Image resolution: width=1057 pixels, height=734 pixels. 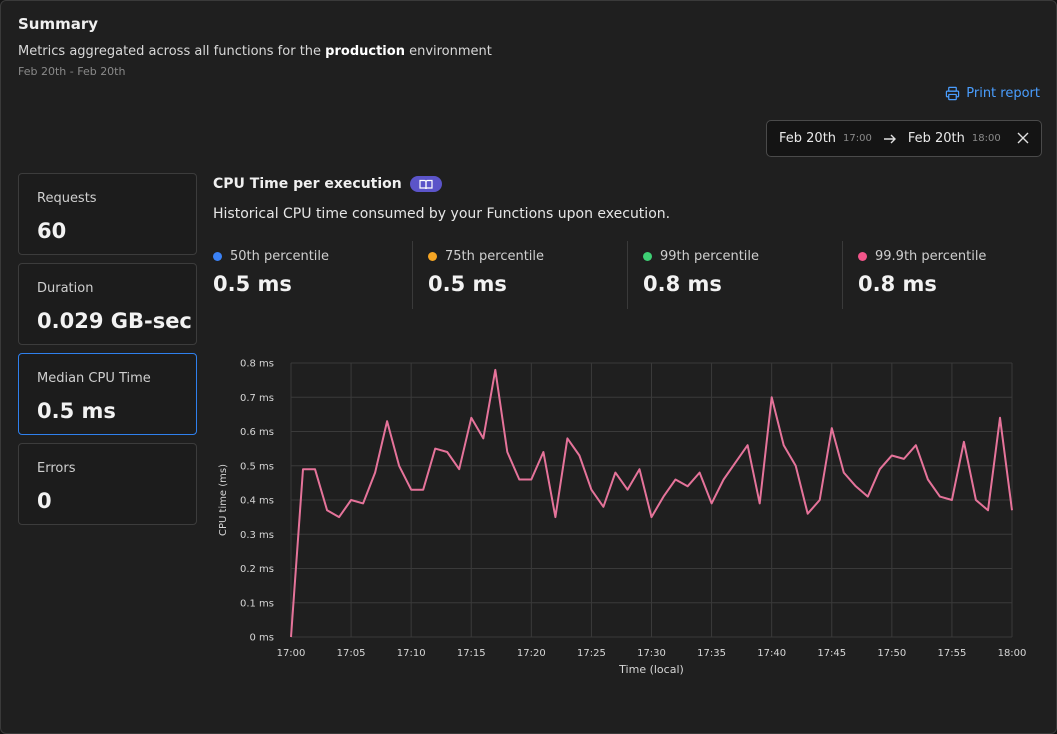 What do you see at coordinates (808, 138) in the screenshot?
I see `range-start-date: Feb 20th` at bounding box center [808, 138].